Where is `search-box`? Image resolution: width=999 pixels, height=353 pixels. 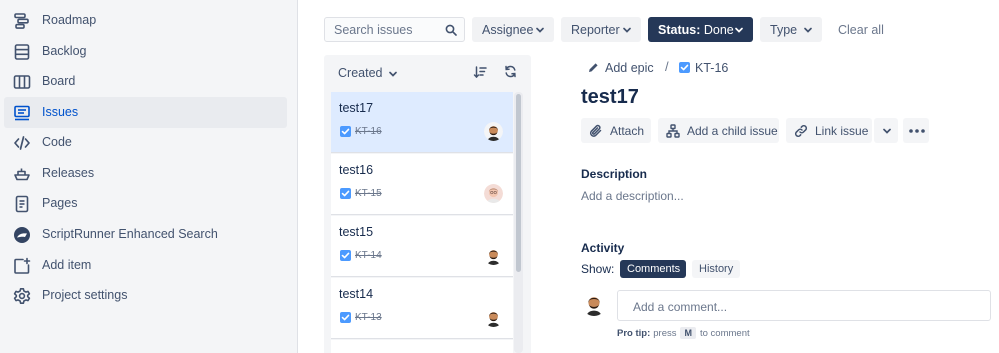
search-box is located at coordinates (394, 29).